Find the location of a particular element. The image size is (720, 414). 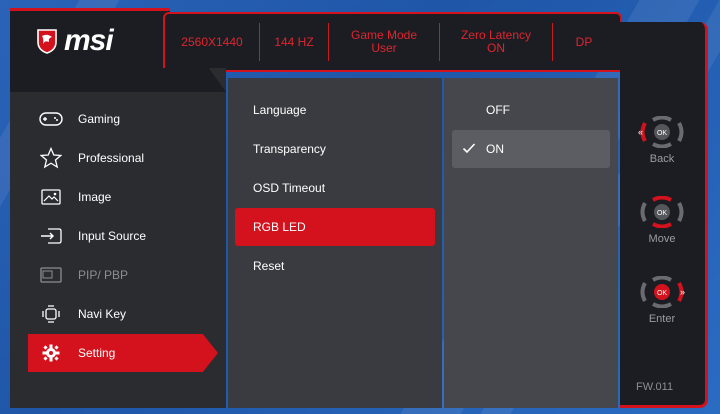

brand-area: msi is located at coordinates (90, 39).